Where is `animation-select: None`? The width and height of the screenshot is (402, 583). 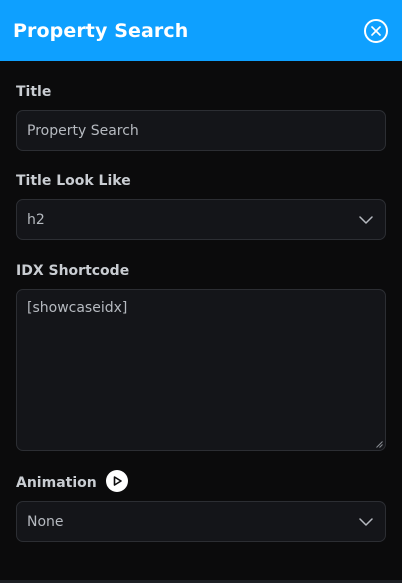
animation-select: None is located at coordinates (201, 521).